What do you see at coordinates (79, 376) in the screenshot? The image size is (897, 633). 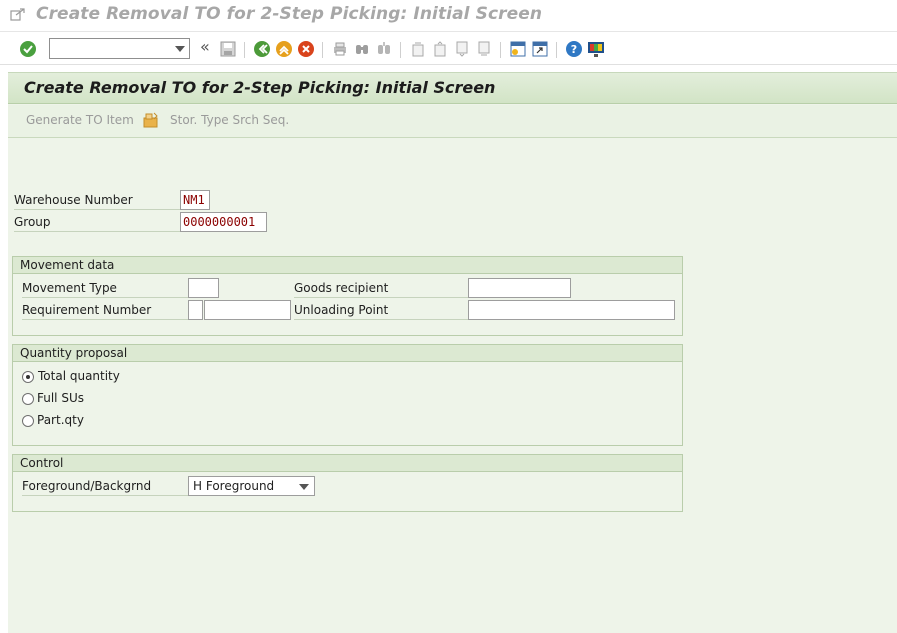 I see `total-quantity-label: Total quantity` at bounding box center [79, 376].